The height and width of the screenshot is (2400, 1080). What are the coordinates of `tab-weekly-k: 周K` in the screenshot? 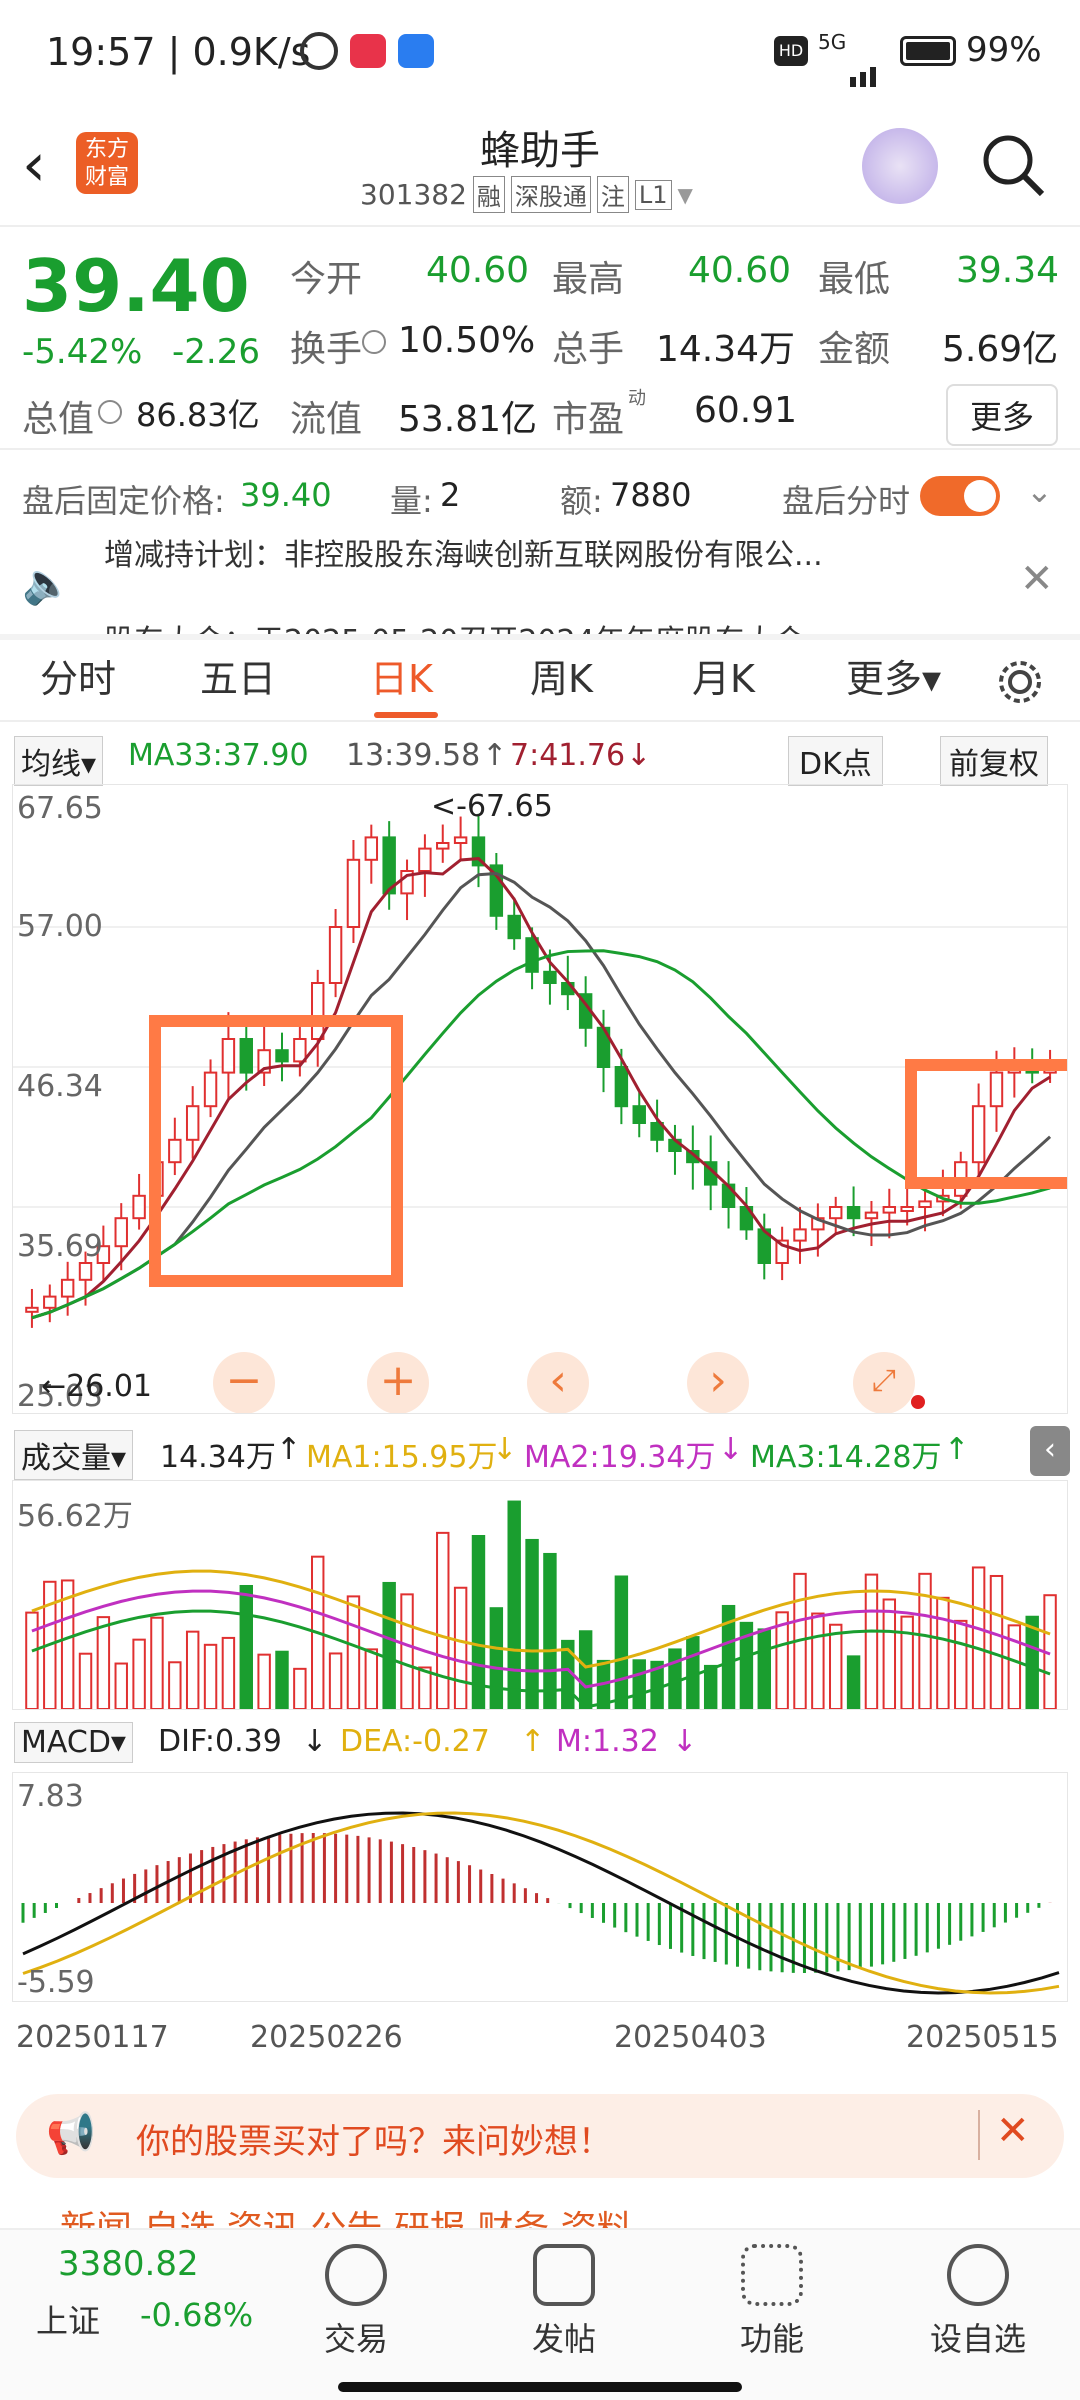 It's located at (561, 679).